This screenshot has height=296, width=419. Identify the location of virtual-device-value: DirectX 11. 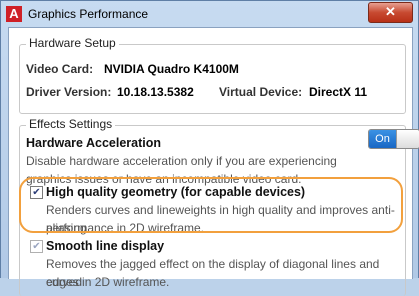
(338, 92).